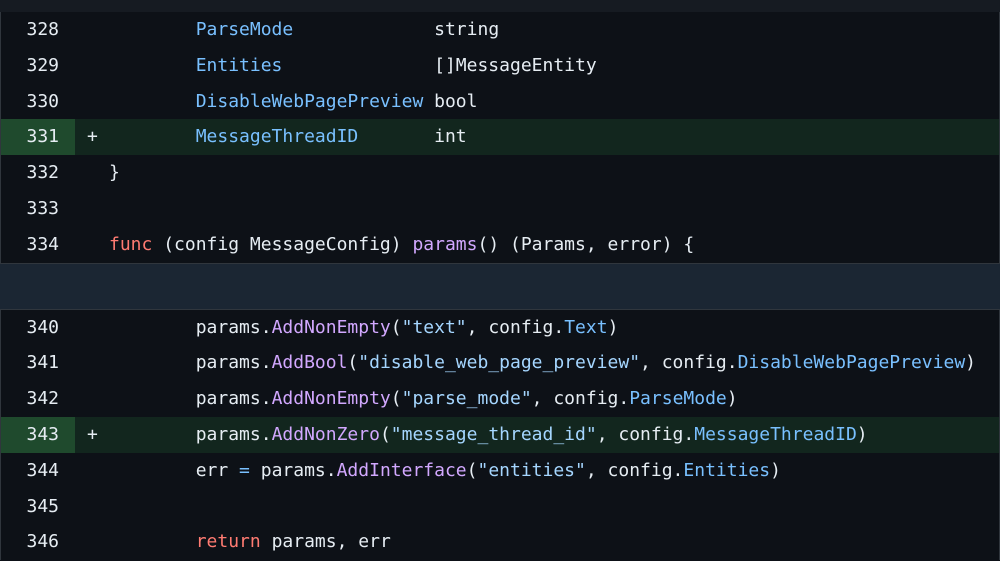 This screenshot has width=1000, height=561. I want to click on code-line: Entities []MessageEntity, so click(554, 66).